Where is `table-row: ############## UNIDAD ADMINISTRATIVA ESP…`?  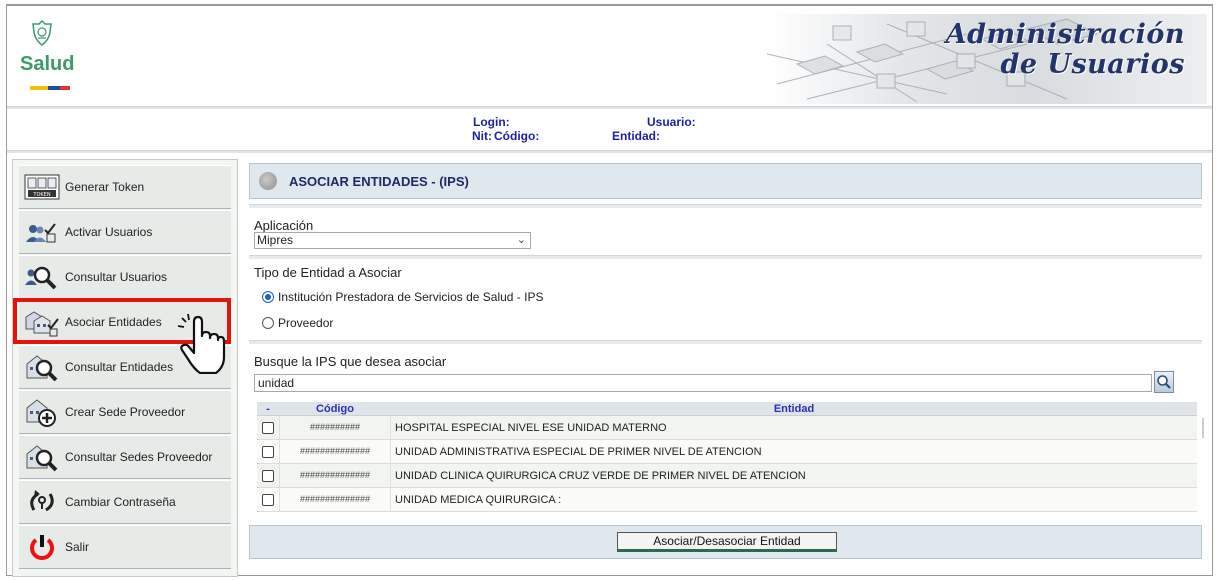
table-row: ############## UNIDAD ADMINISTRATIVA ESP… is located at coordinates (727, 452).